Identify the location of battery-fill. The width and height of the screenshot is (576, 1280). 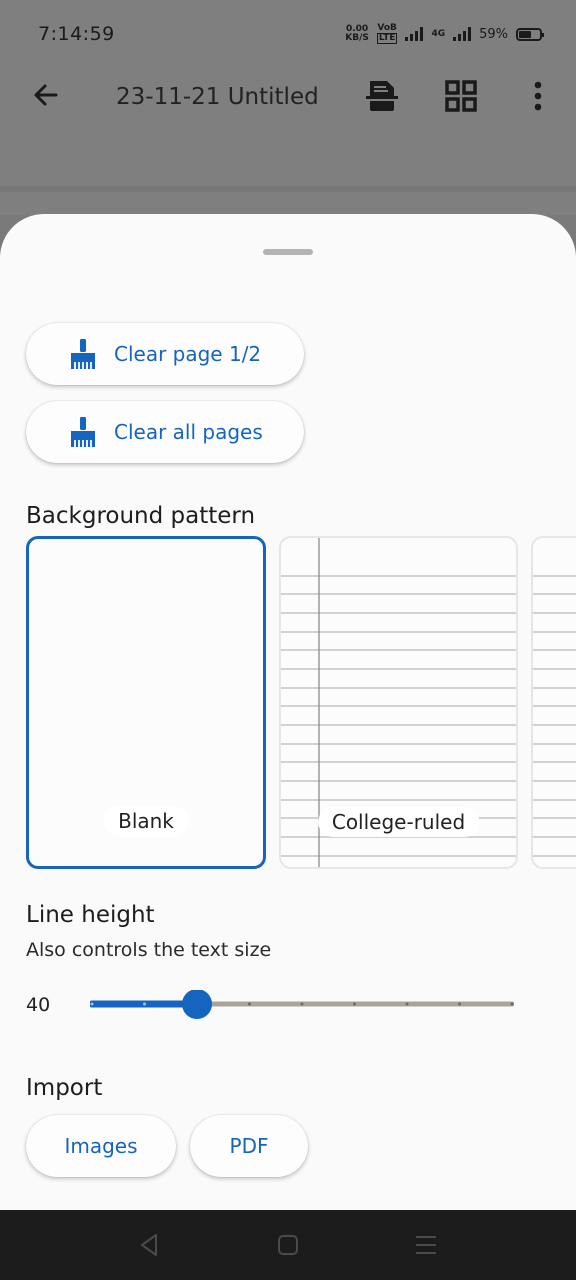
(525, 34).